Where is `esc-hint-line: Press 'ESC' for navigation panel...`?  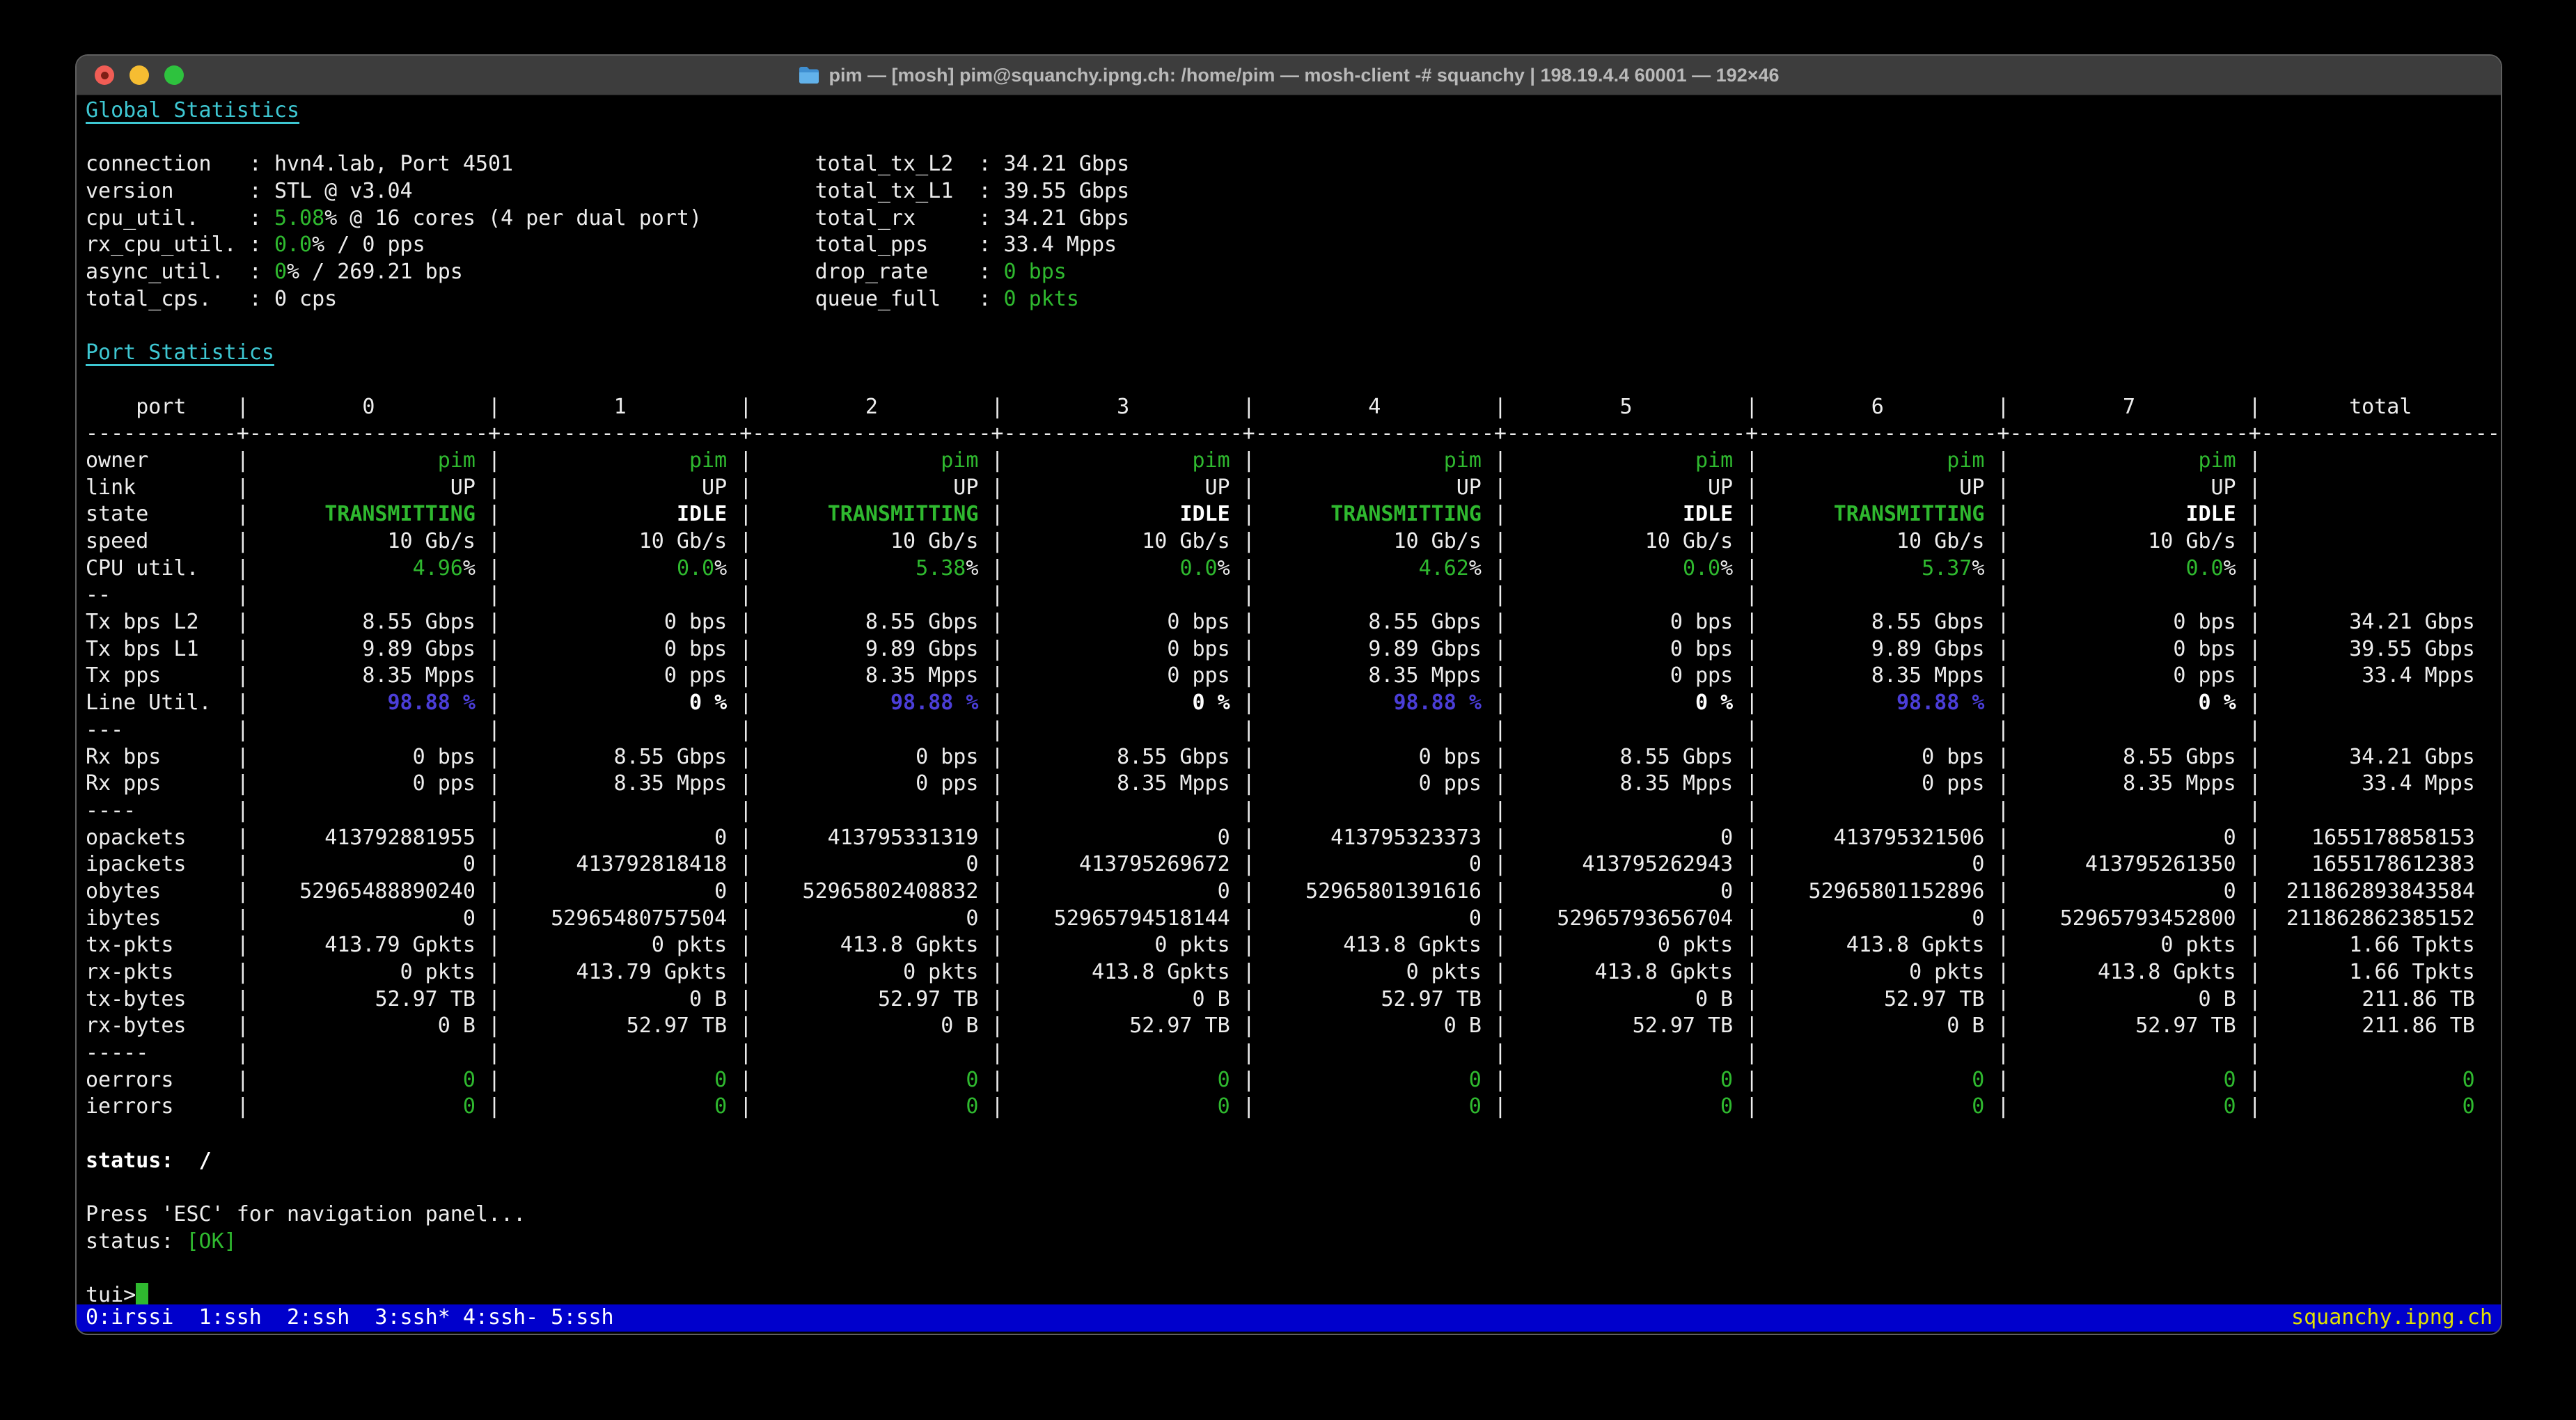 esc-hint-line: Press 'ESC' for navigation panel... is located at coordinates (306, 1214).